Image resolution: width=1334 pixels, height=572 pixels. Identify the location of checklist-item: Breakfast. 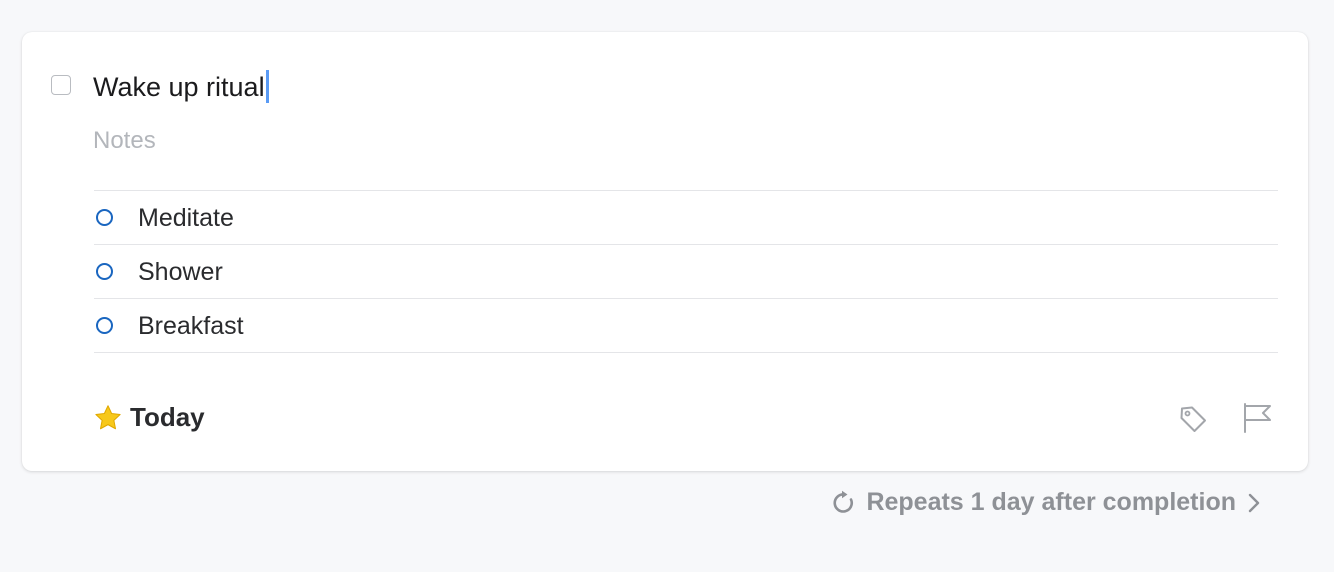
(686, 326).